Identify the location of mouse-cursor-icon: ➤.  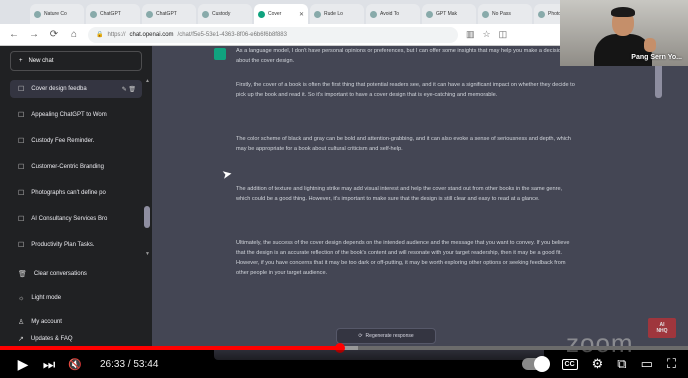
(227, 174).